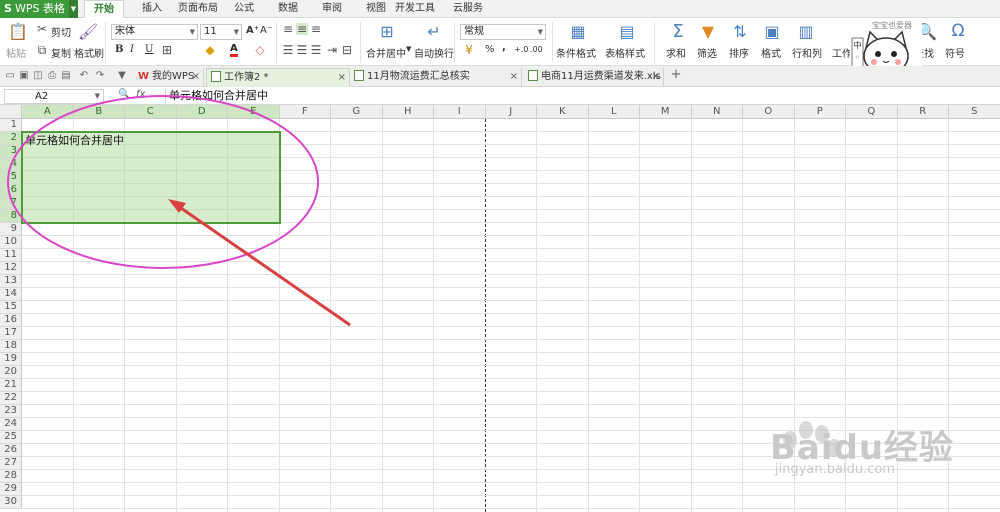 This screenshot has width=1000, height=512. Describe the element at coordinates (11, 164) in the screenshot. I see `row-header-4: 4` at that location.